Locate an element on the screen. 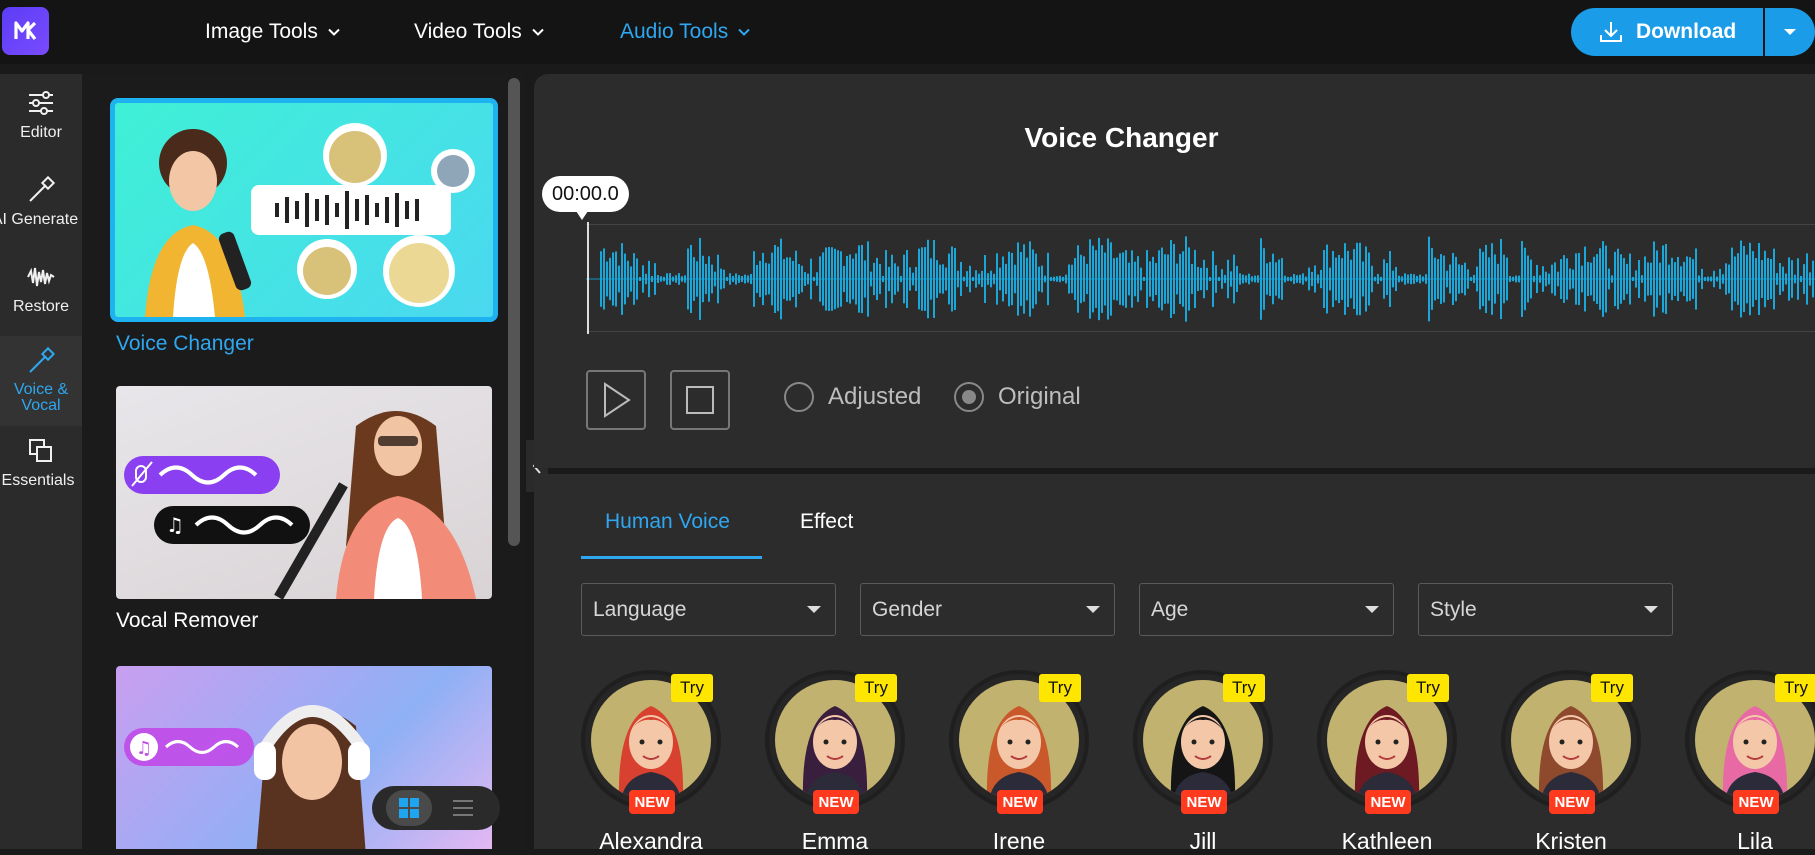 The height and width of the screenshot is (855, 1815). play-button is located at coordinates (616, 400).